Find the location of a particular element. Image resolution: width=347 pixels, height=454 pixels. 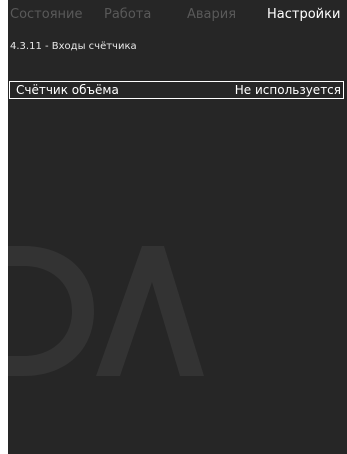

menu-item-volume-counter: Счётчик объёма Не используется is located at coordinates (176, 90).